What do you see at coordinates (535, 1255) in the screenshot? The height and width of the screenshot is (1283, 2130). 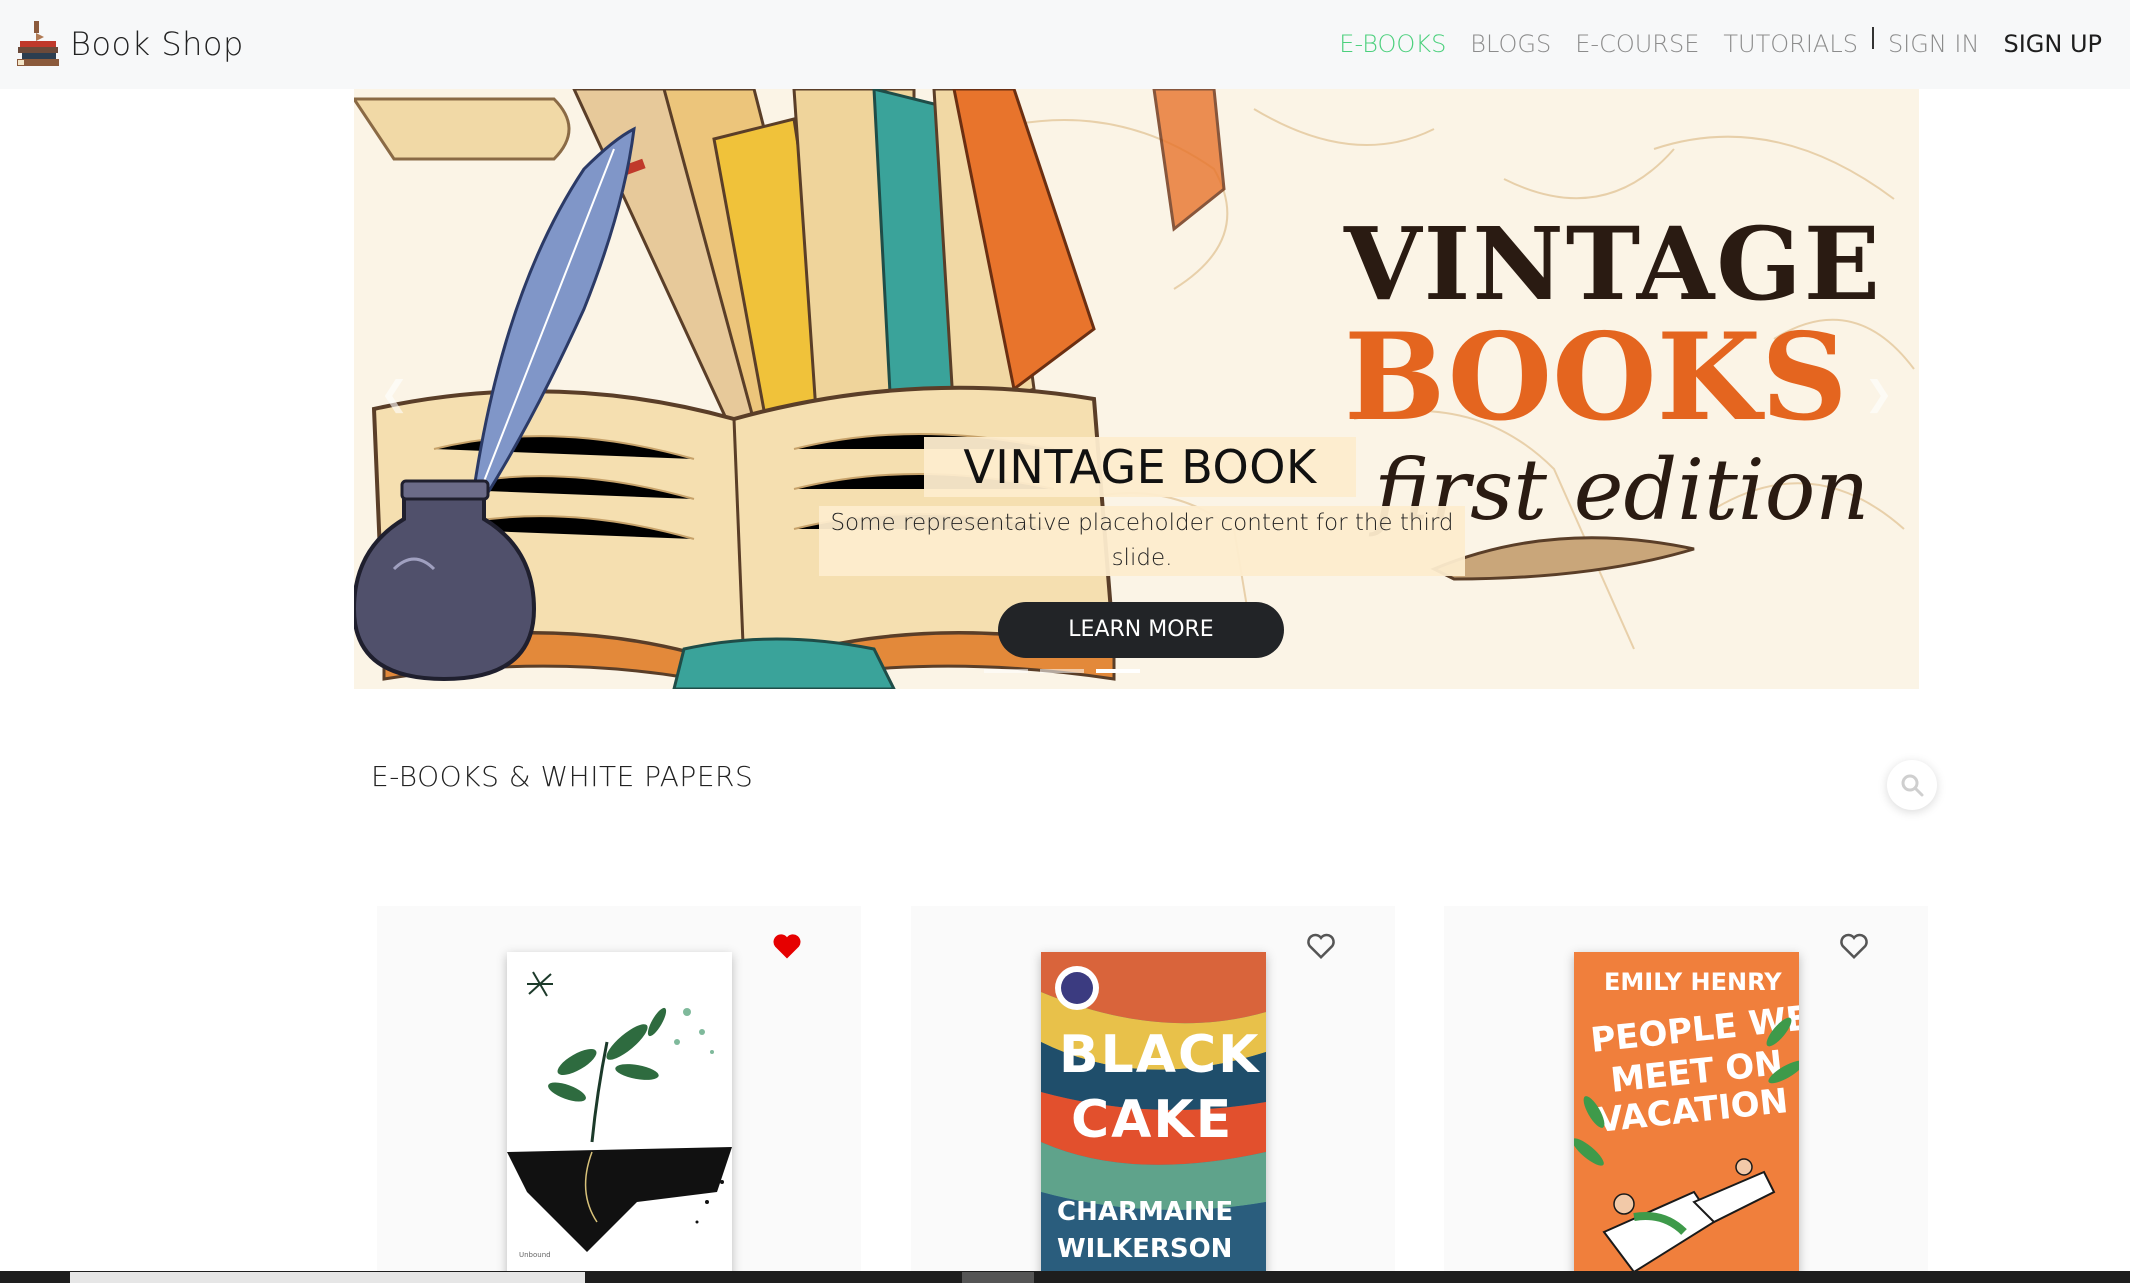 I see `book-cover-title: Unbound` at bounding box center [535, 1255].